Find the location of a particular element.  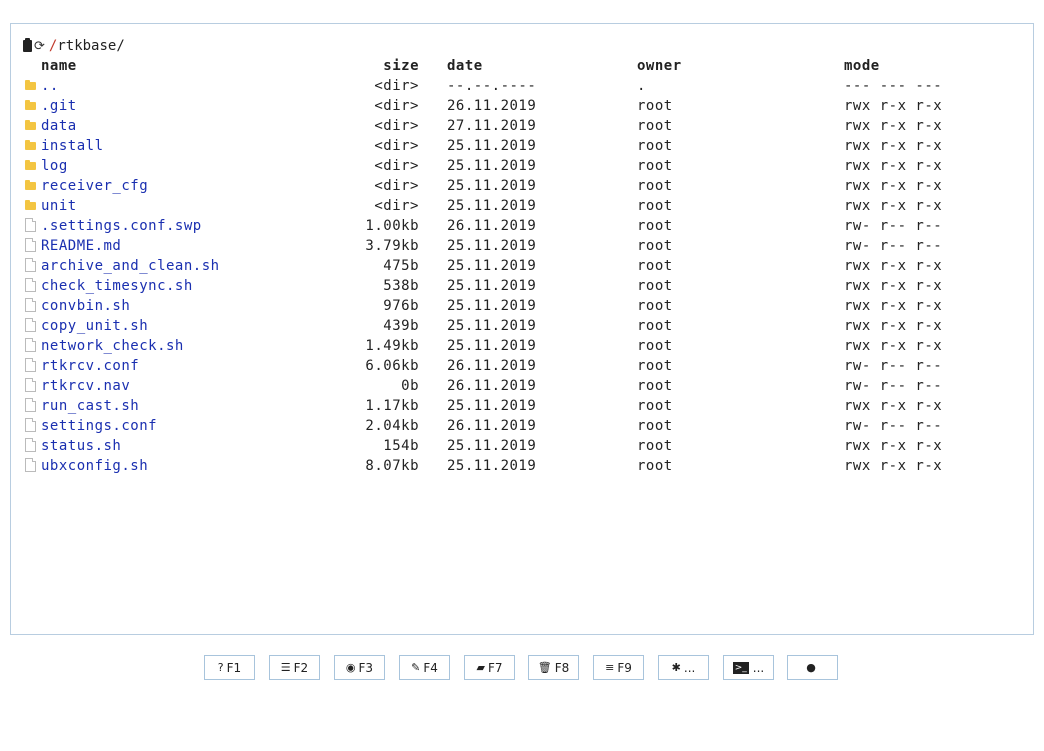

folder-row: data <dir> 27.11.2019 root rwx r-x r-x is located at coordinates (521, 126).